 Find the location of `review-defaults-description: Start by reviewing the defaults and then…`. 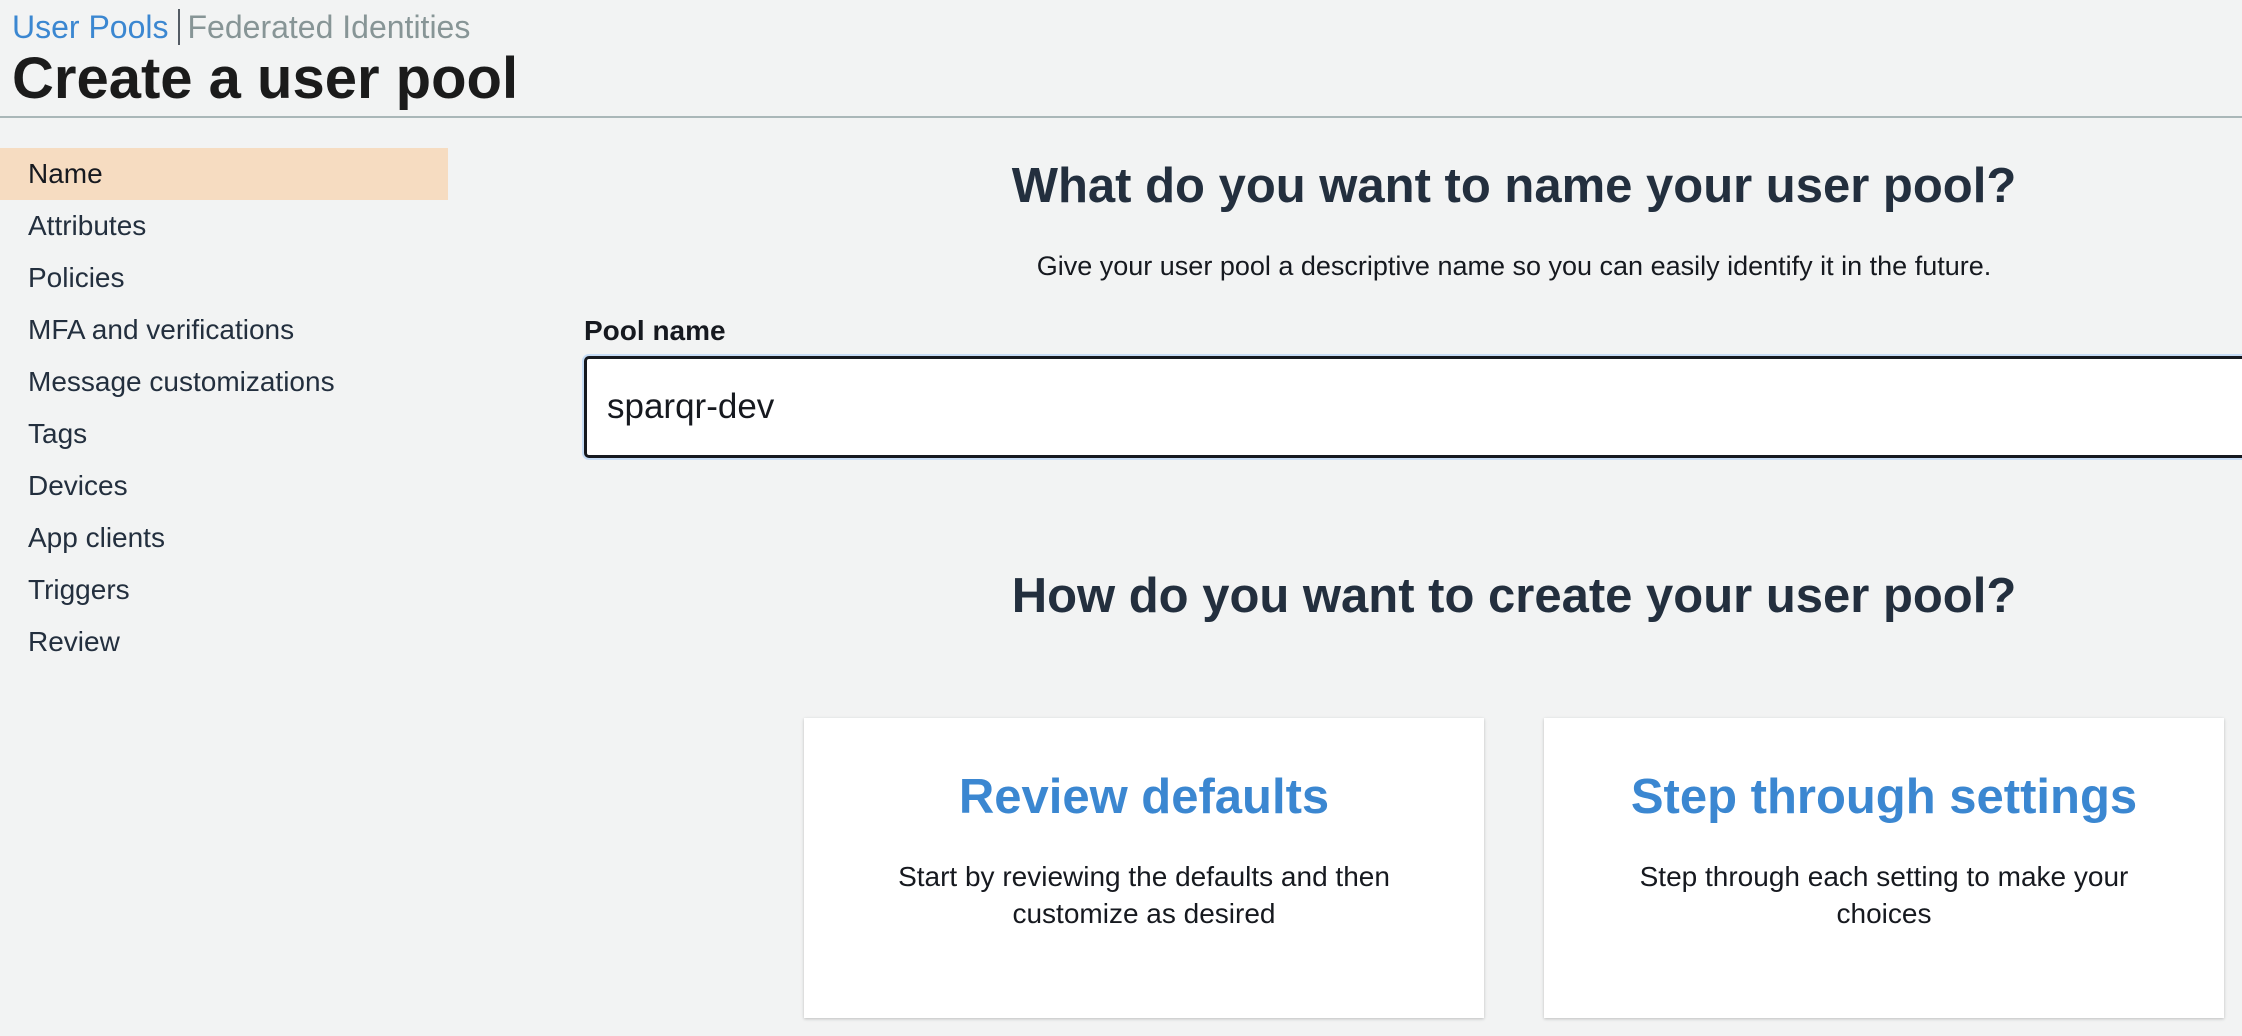

review-defaults-description: Start by reviewing the defaults and then… is located at coordinates (1144, 895).